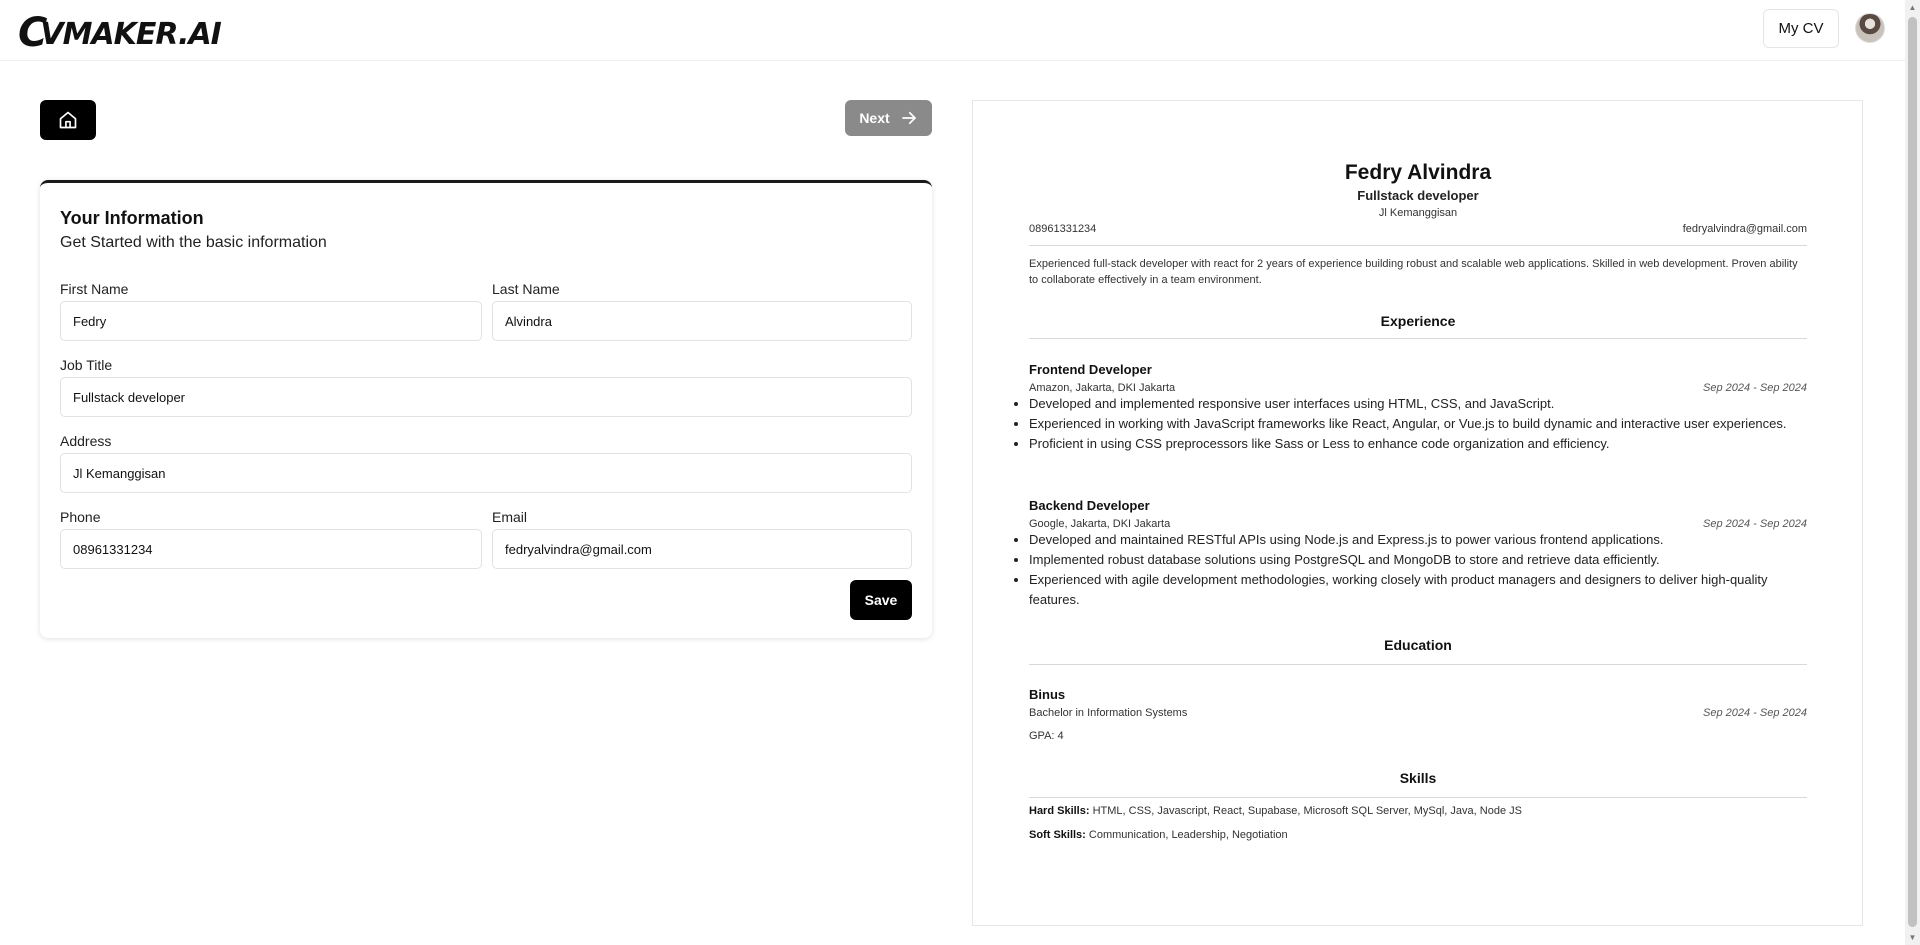  What do you see at coordinates (86, 441) in the screenshot?
I see `address-label: Address` at bounding box center [86, 441].